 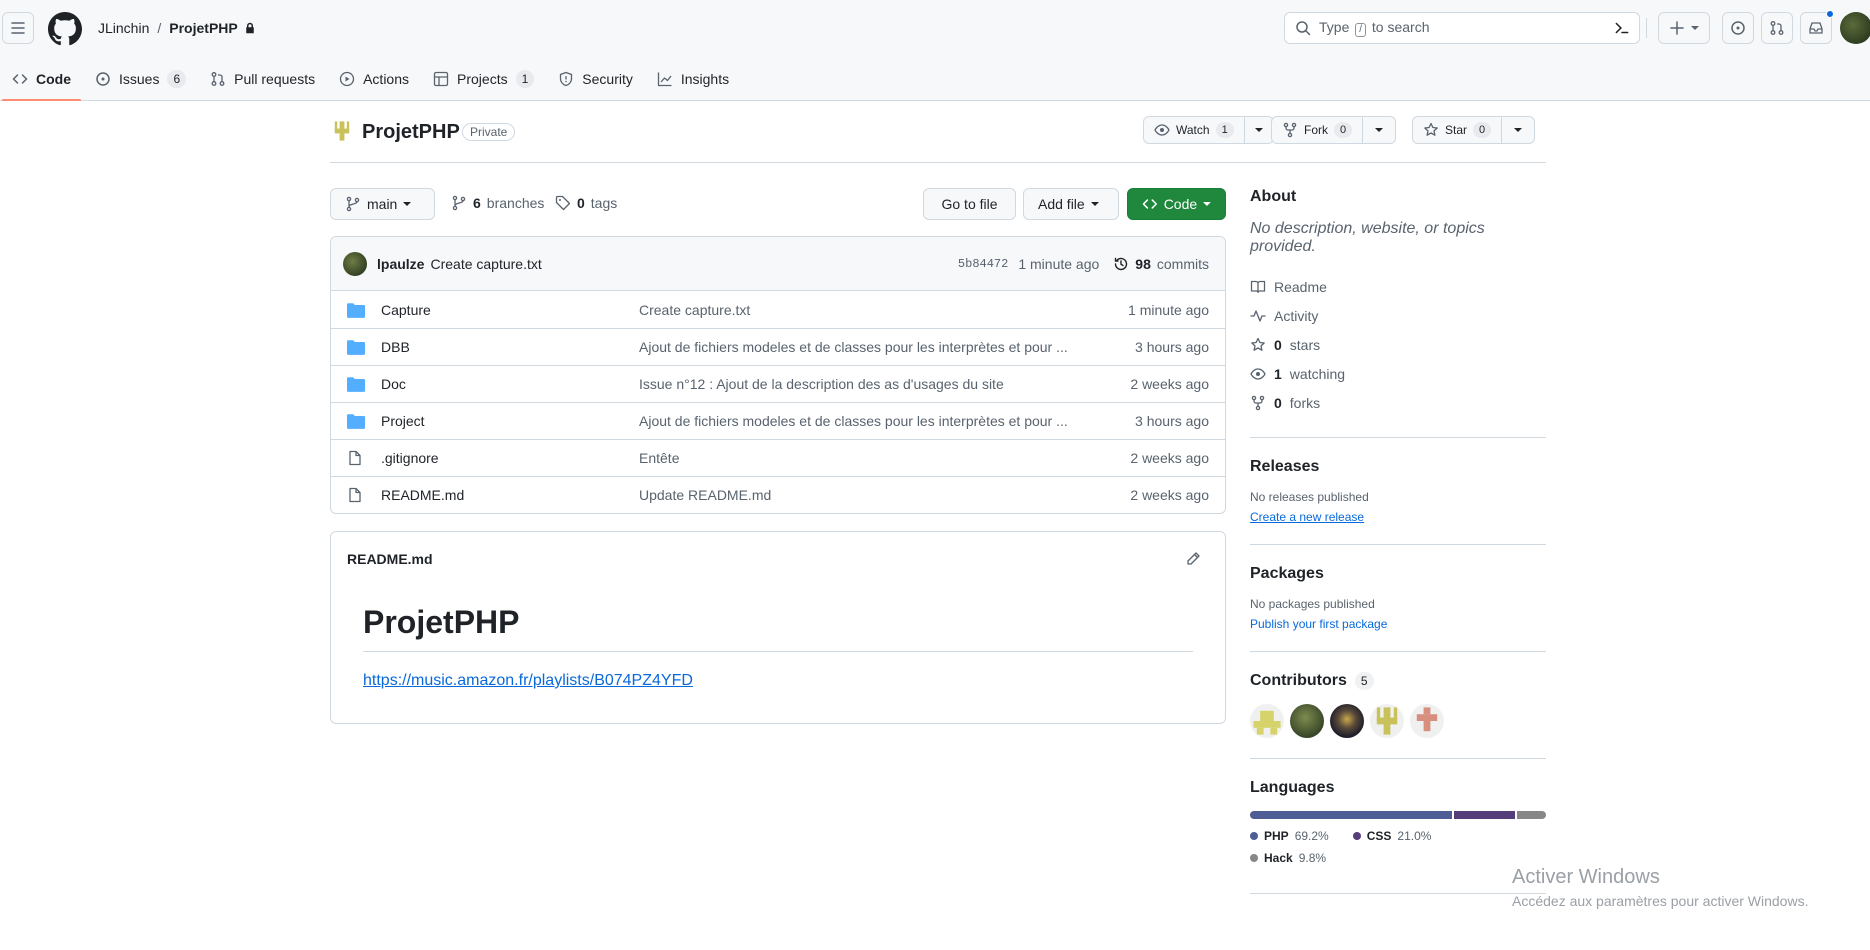 What do you see at coordinates (441, 78) in the screenshot?
I see `table-icon` at bounding box center [441, 78].